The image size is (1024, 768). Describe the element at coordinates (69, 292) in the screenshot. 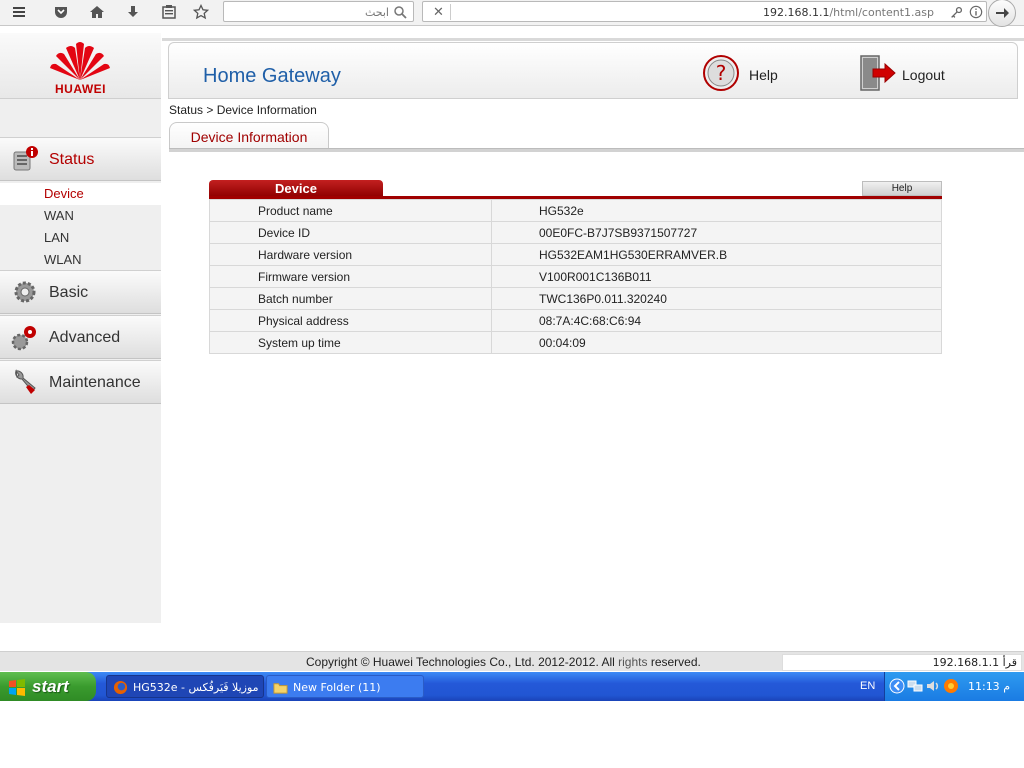

I see `sidebar-item-label: Basic` at that location.